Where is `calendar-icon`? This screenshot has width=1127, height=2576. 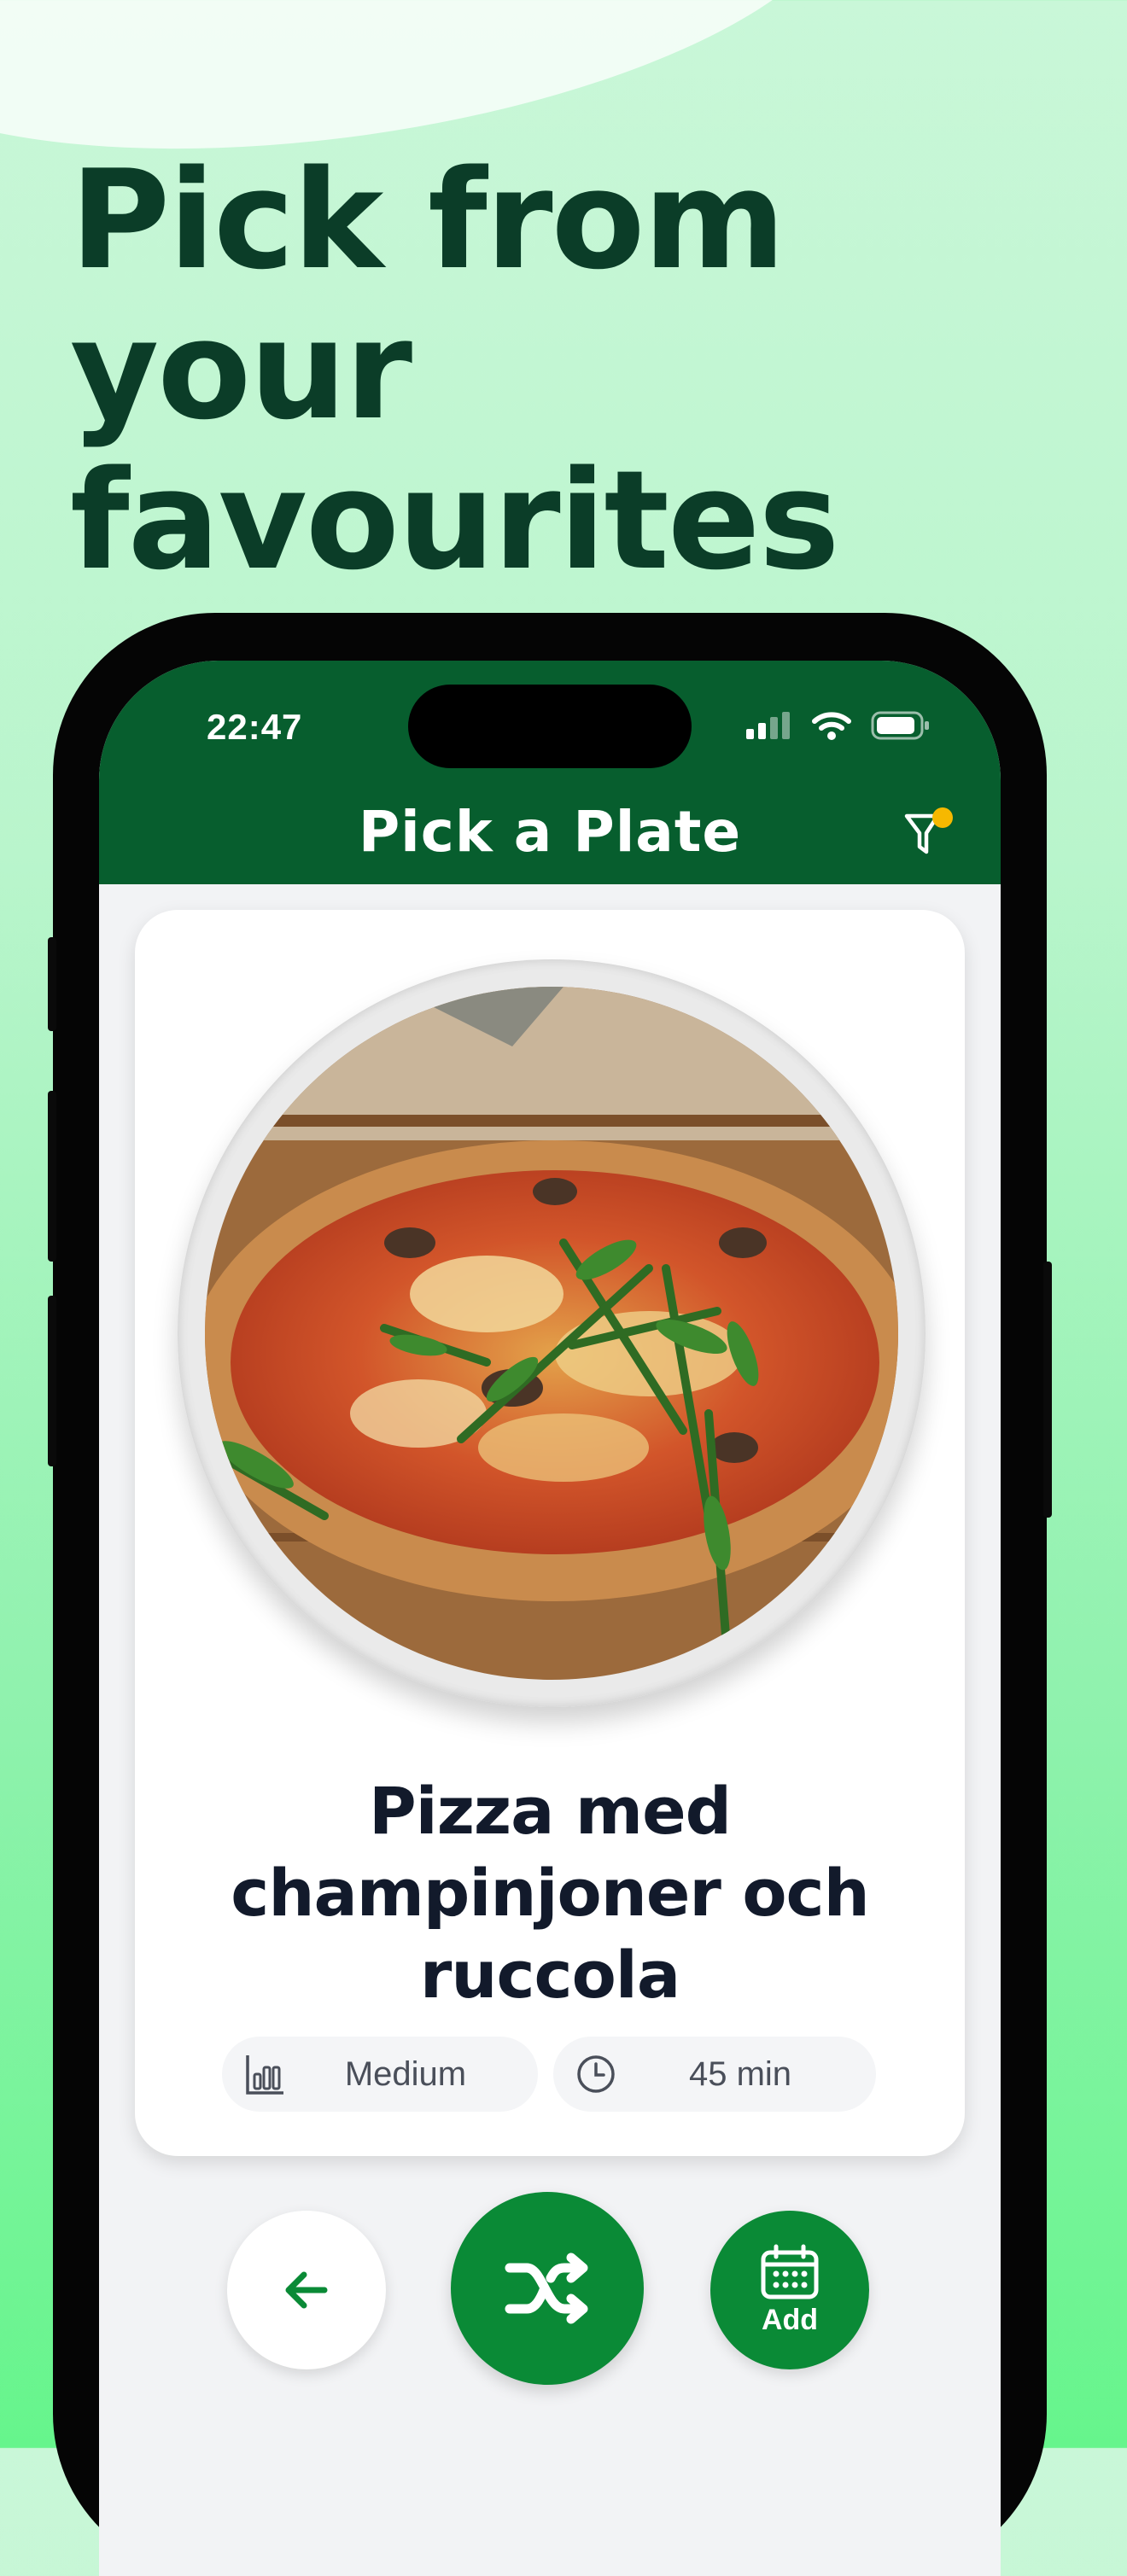 calendar-icon is located at coordinates (790, 2271).